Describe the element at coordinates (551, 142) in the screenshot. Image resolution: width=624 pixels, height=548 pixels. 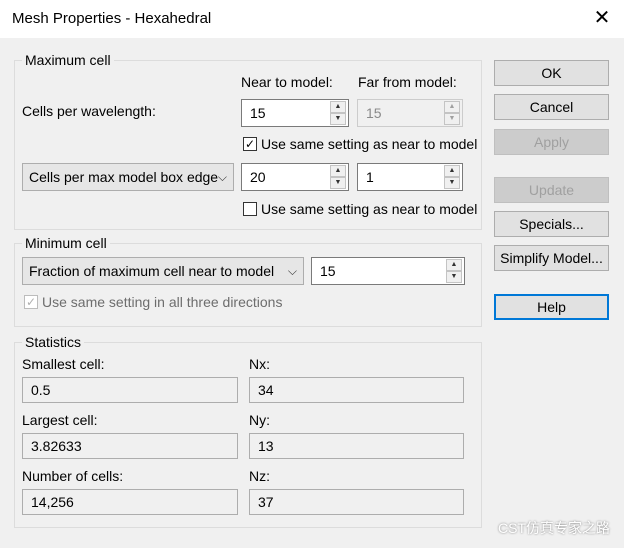
I see `apply-button: Apply` at that location.